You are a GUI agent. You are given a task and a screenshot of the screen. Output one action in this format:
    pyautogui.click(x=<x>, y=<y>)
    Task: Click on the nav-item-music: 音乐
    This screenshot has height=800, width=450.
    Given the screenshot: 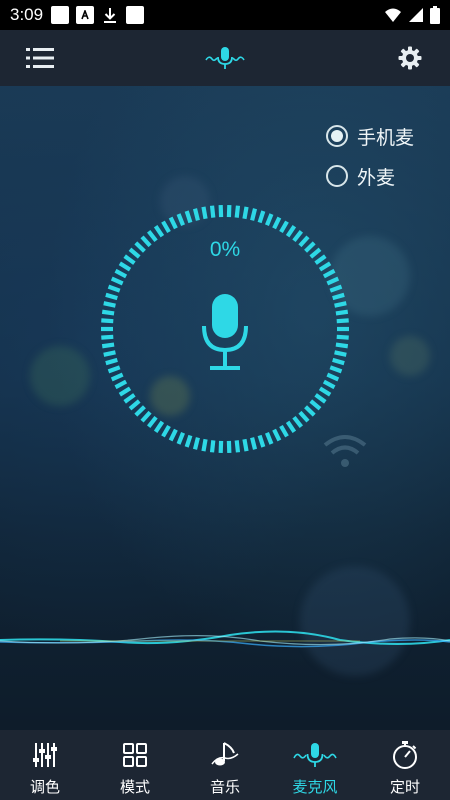 What is the action you would take?
    pyautogui.click(x=225, y=765)
    